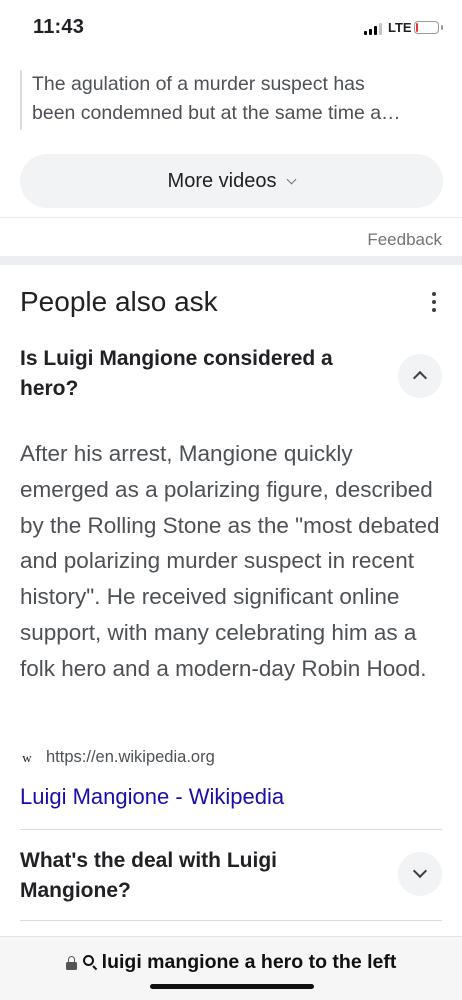  I want to click on collapse-button, so click(420, 376).